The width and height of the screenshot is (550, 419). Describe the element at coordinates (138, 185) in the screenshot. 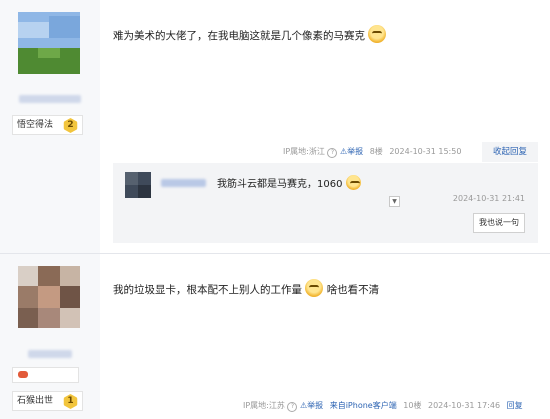

I see `reply-avatar` at that location.